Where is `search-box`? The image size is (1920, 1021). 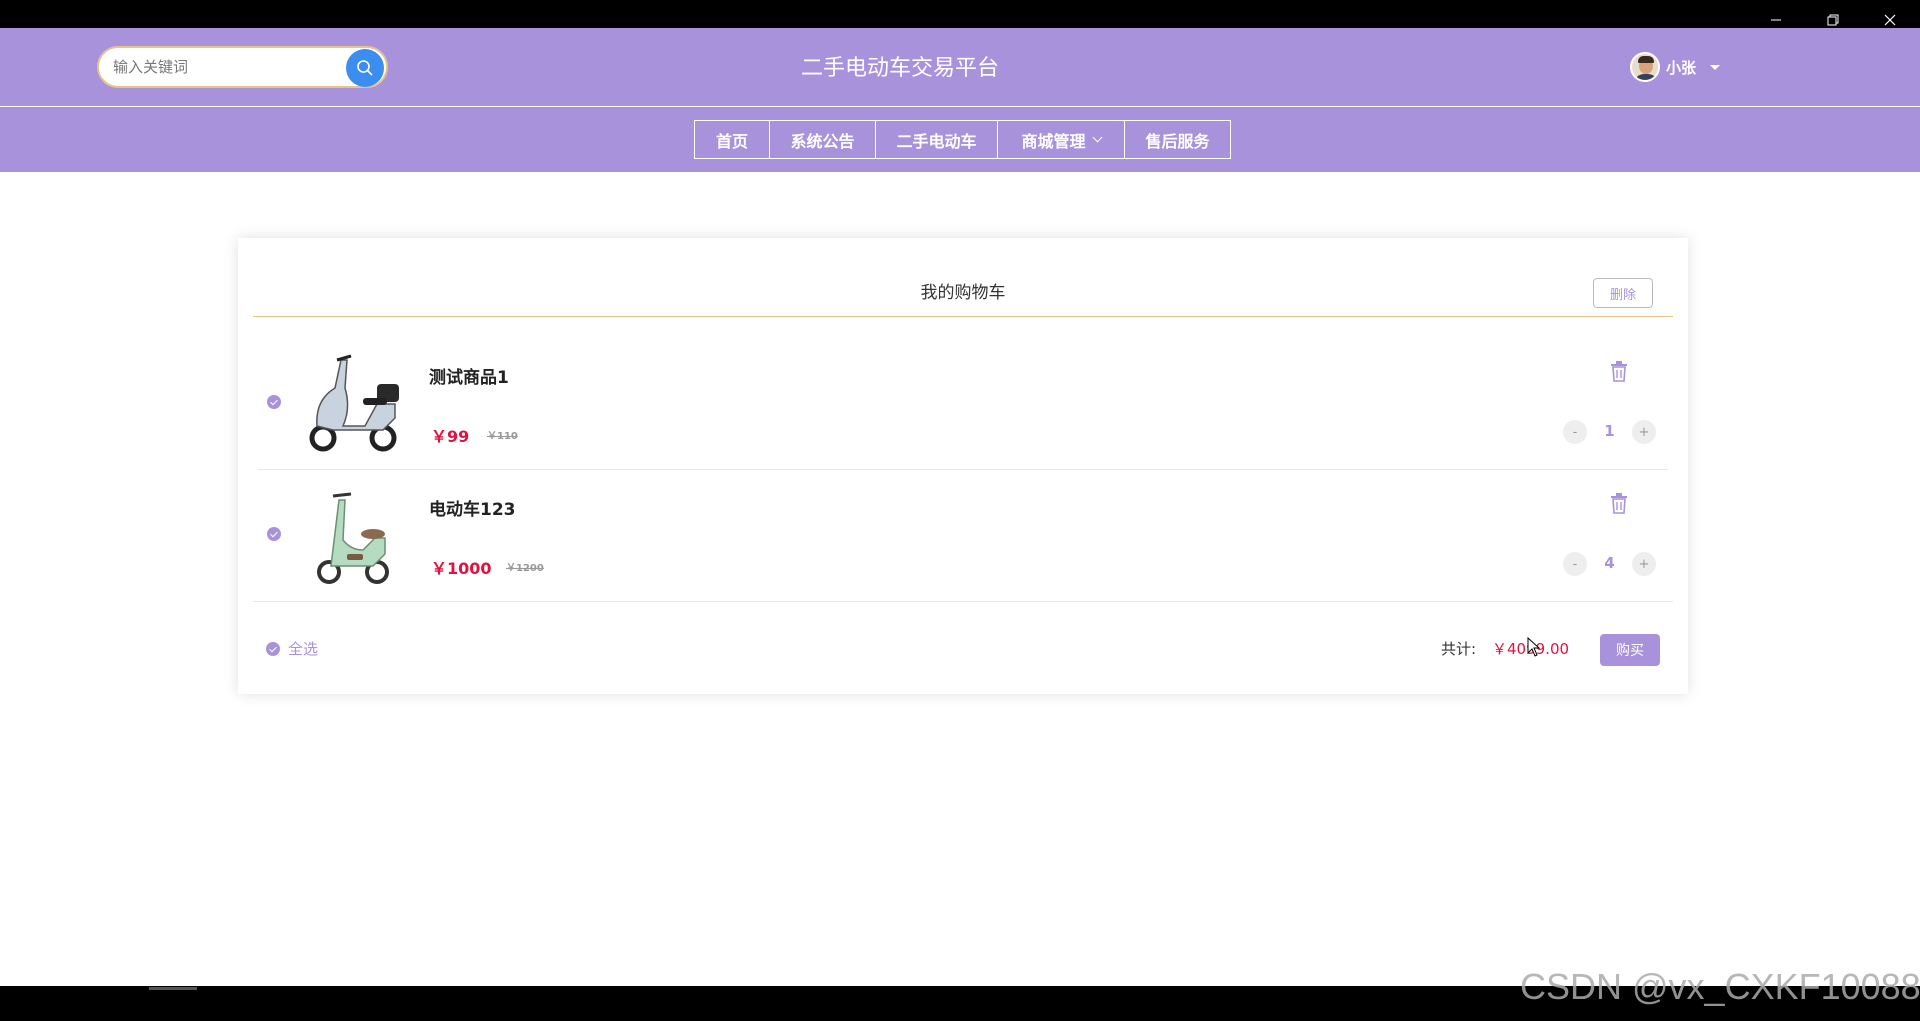 search-box is located at coordinates (242, 67).